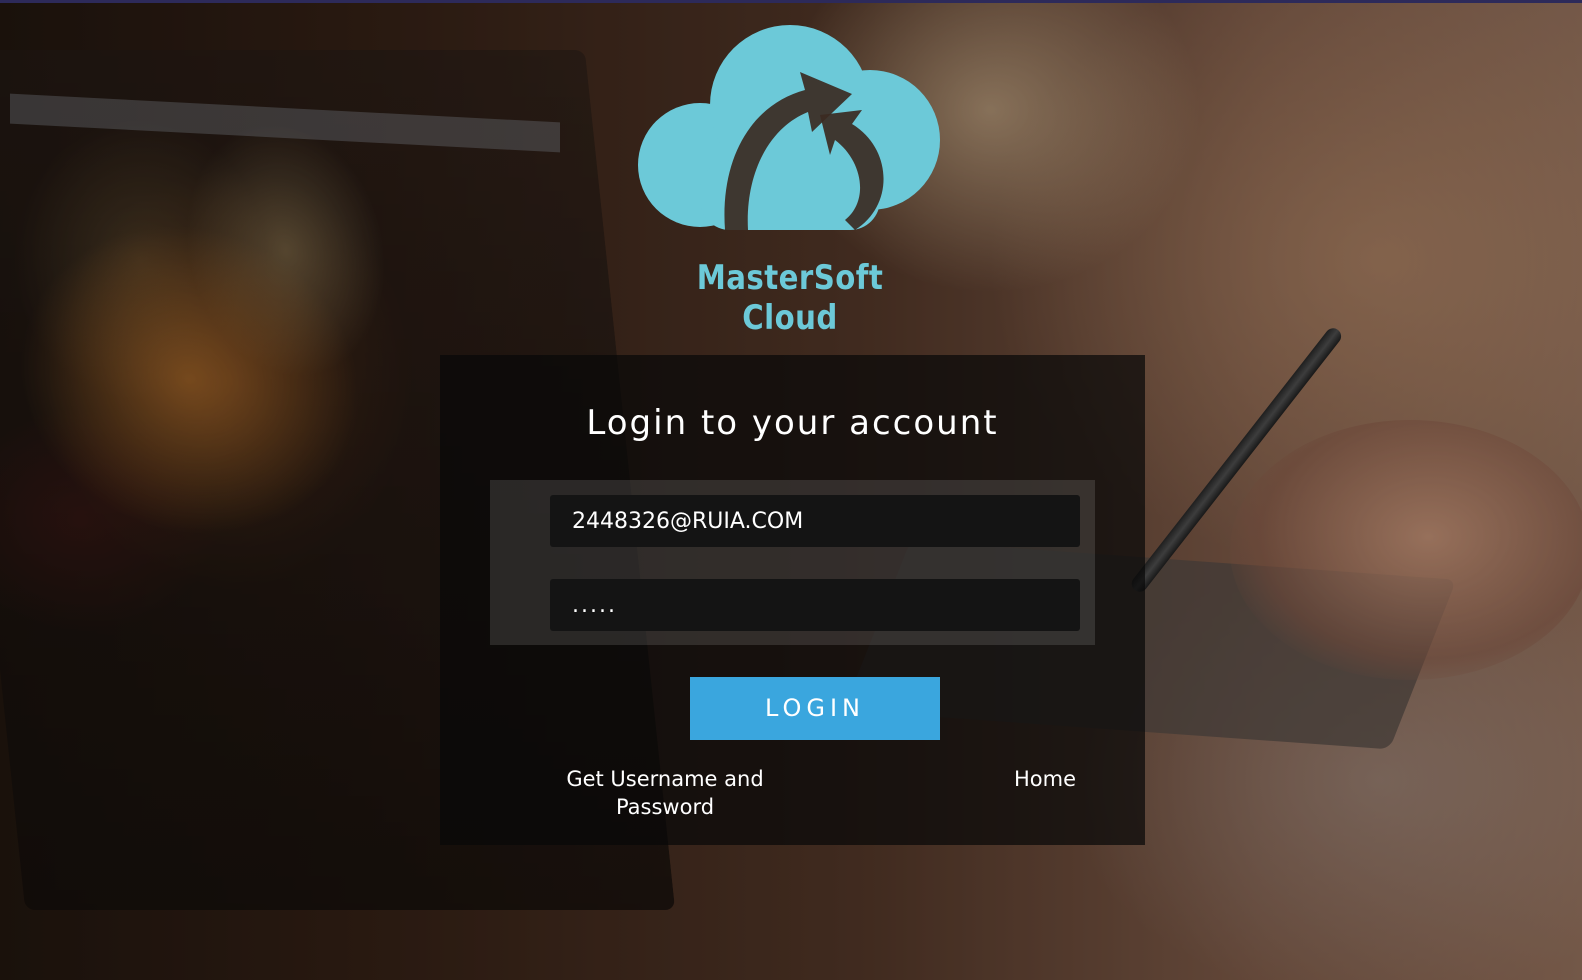 This screenshot has height=980, width=1582. Describe the element at coordinates (815, 708) in the screenshot. I see `login-button: LOGIN` at that location.